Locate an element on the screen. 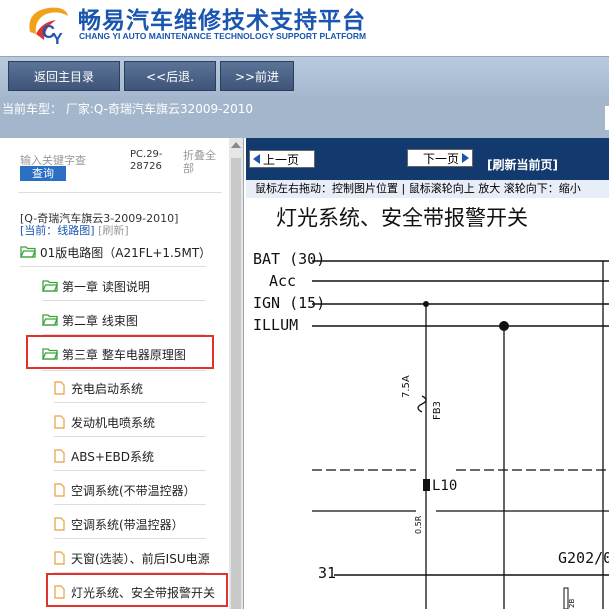 Image resolution: width=609 pixels, height=609 pixels. viewer-hint: 鼠标左右拖动：控制图片位置 | 鼠标滚轮向上 放大 滚轮向下：缩小 is located at coordinates (427, 189).